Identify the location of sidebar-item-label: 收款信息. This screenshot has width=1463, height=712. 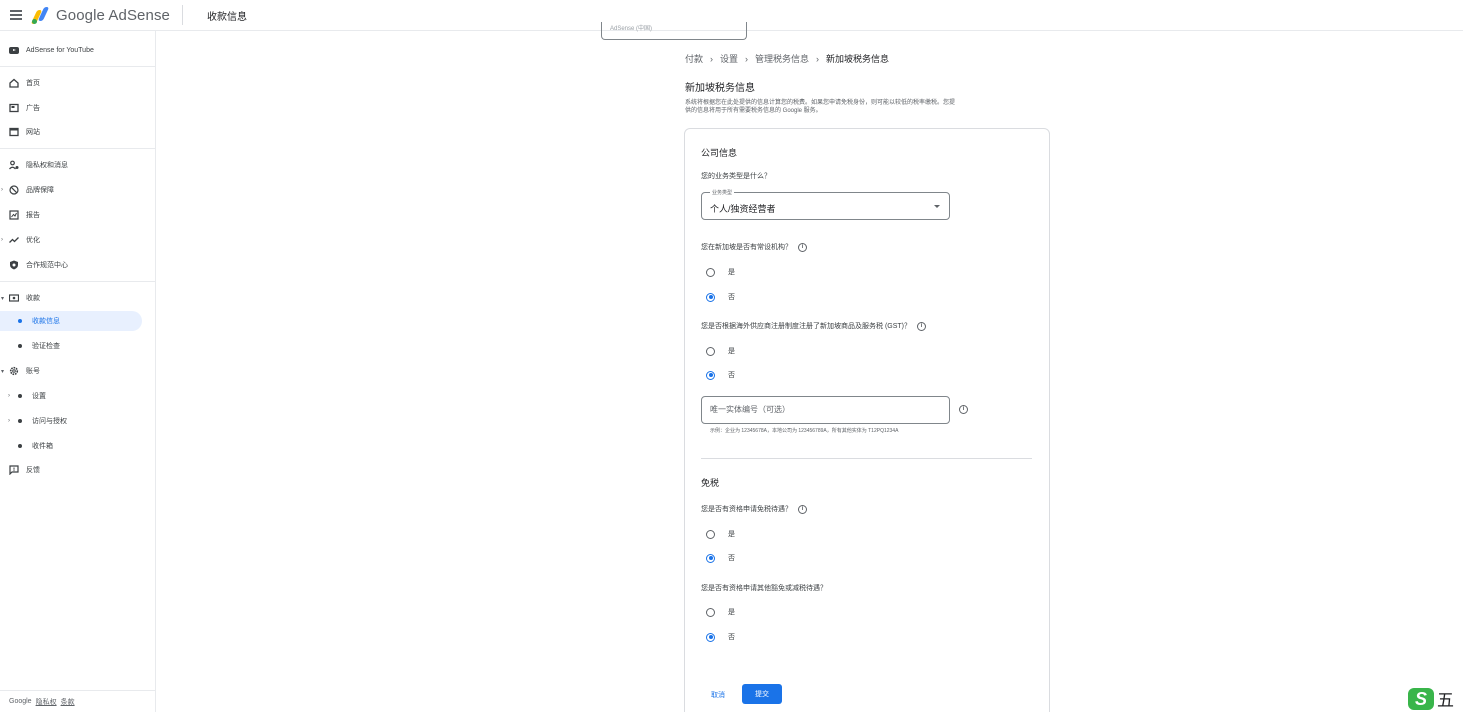
(46, 321).